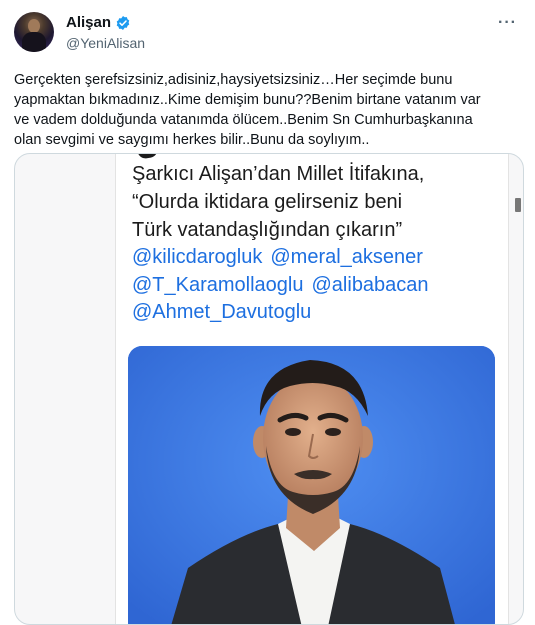  I want to click on mention-row-1: @kilicdarogluk @meral_aksener, so click(322, 258).